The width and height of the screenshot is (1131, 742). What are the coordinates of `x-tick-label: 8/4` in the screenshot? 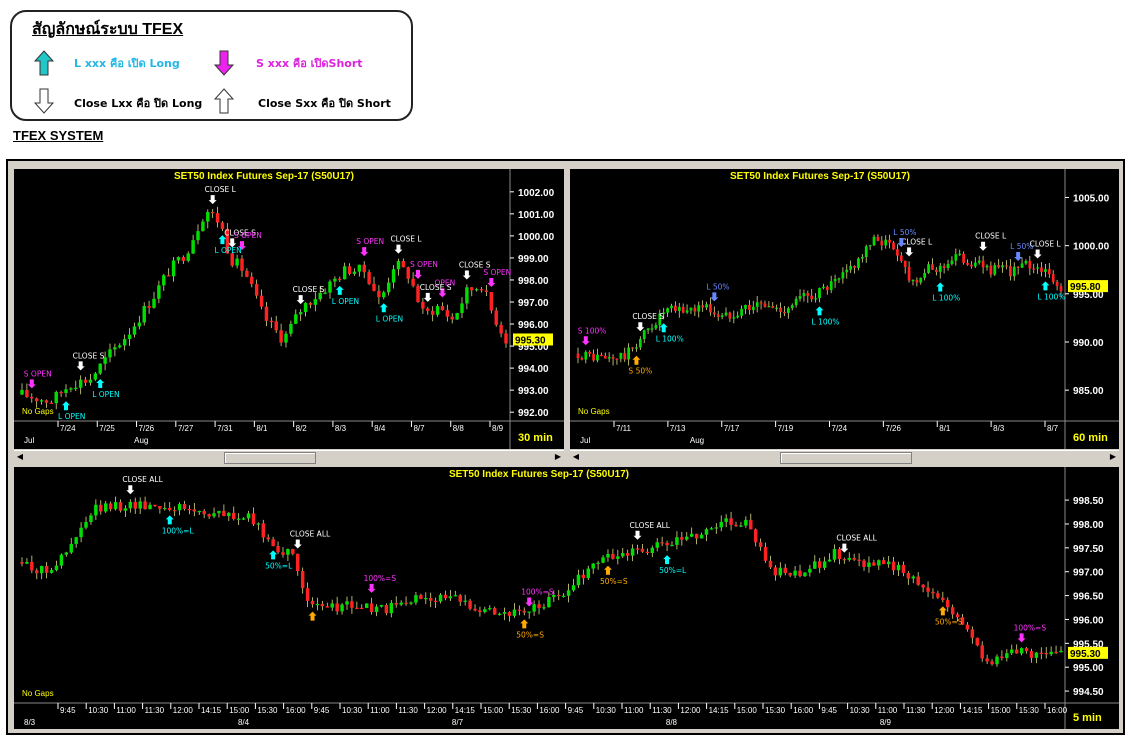 It's located at (380, 428).